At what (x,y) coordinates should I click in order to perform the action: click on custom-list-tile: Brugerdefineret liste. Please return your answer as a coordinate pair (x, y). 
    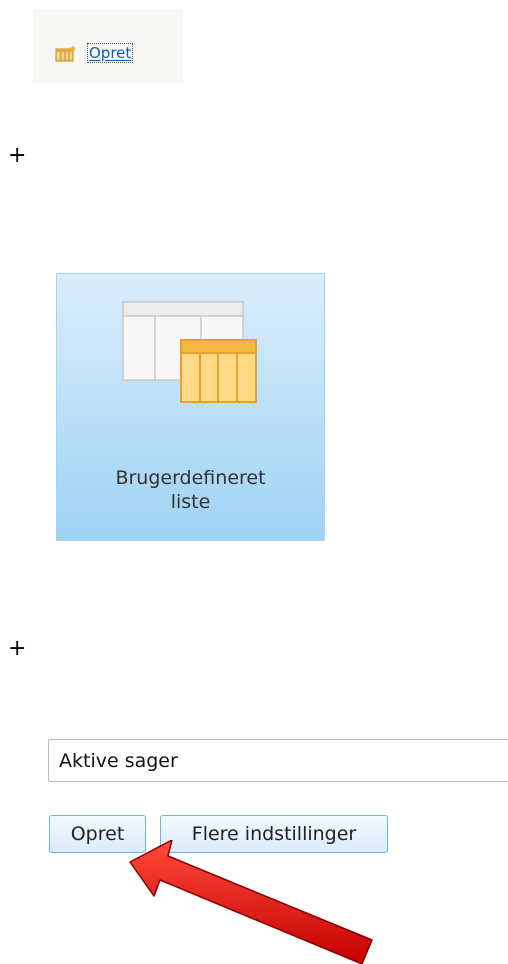
    Looking at the image, I should click on (190, 407).